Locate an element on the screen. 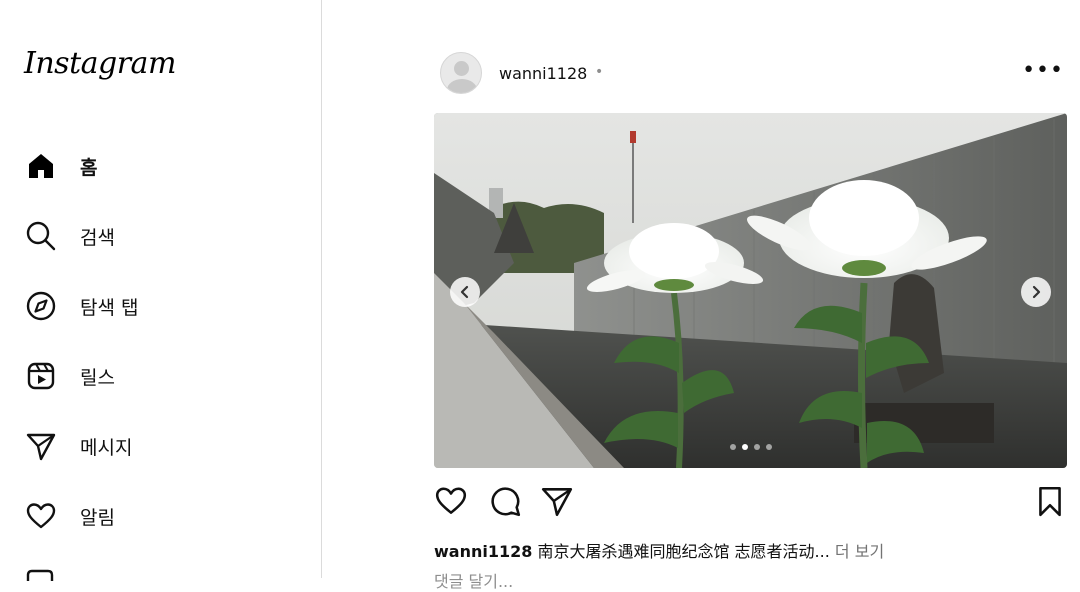 The image size is (1080, 592). caption-username: wanni1128 is located at coordinates (483, 551).